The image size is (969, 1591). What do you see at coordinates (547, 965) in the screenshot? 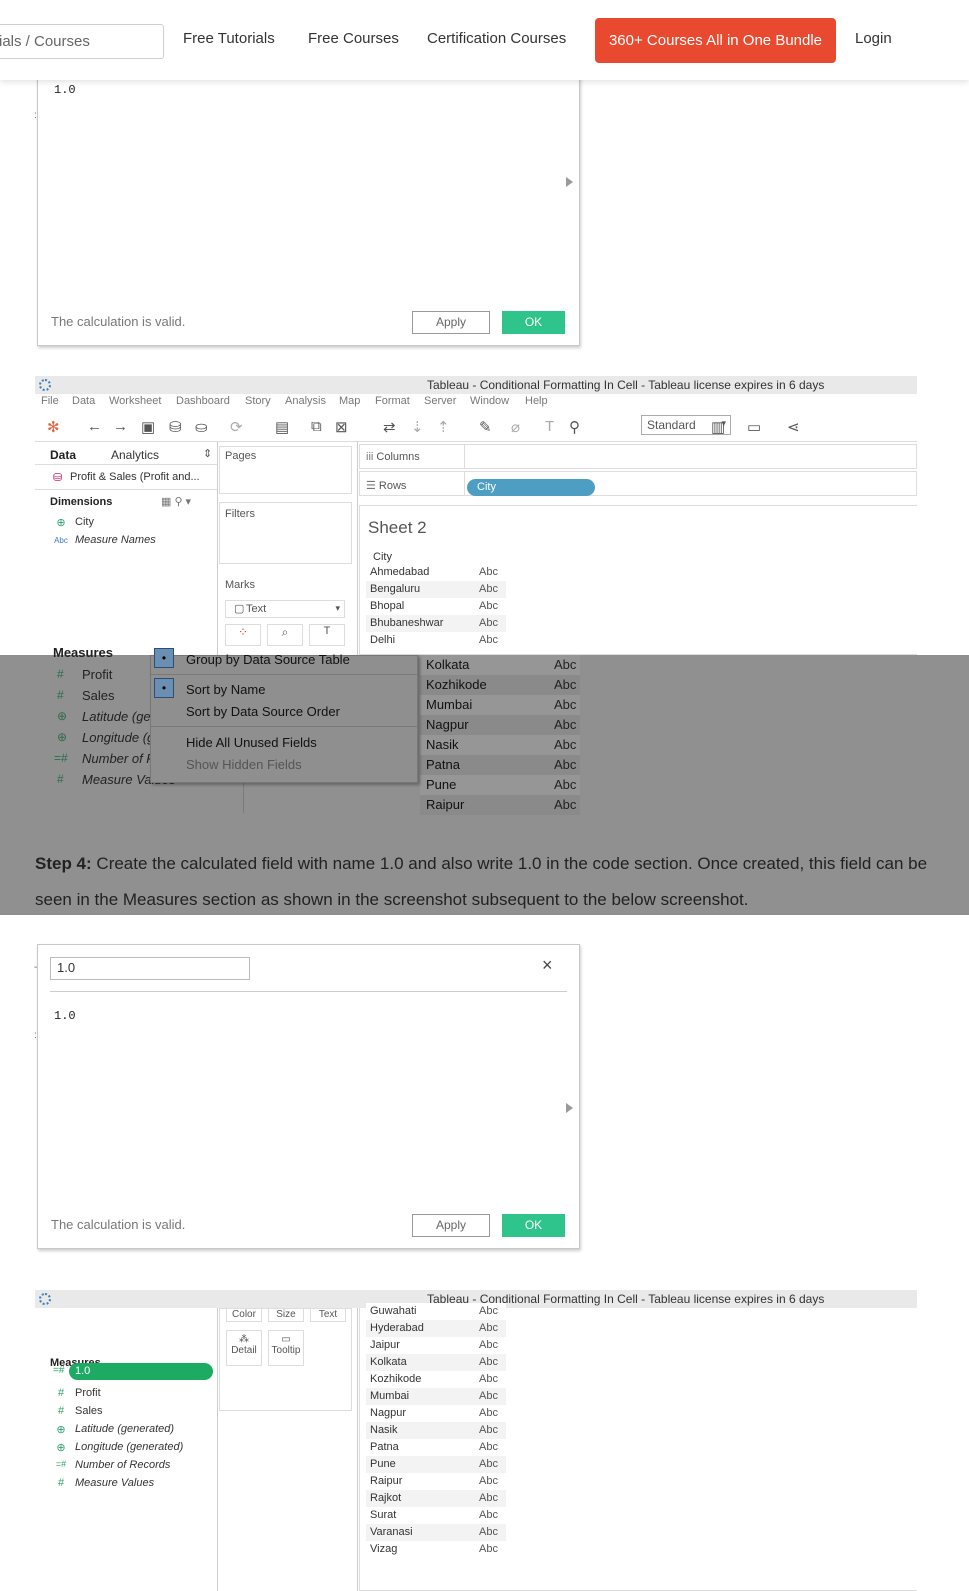
I see `close-icon: ×` at bounding box center [547, 965].